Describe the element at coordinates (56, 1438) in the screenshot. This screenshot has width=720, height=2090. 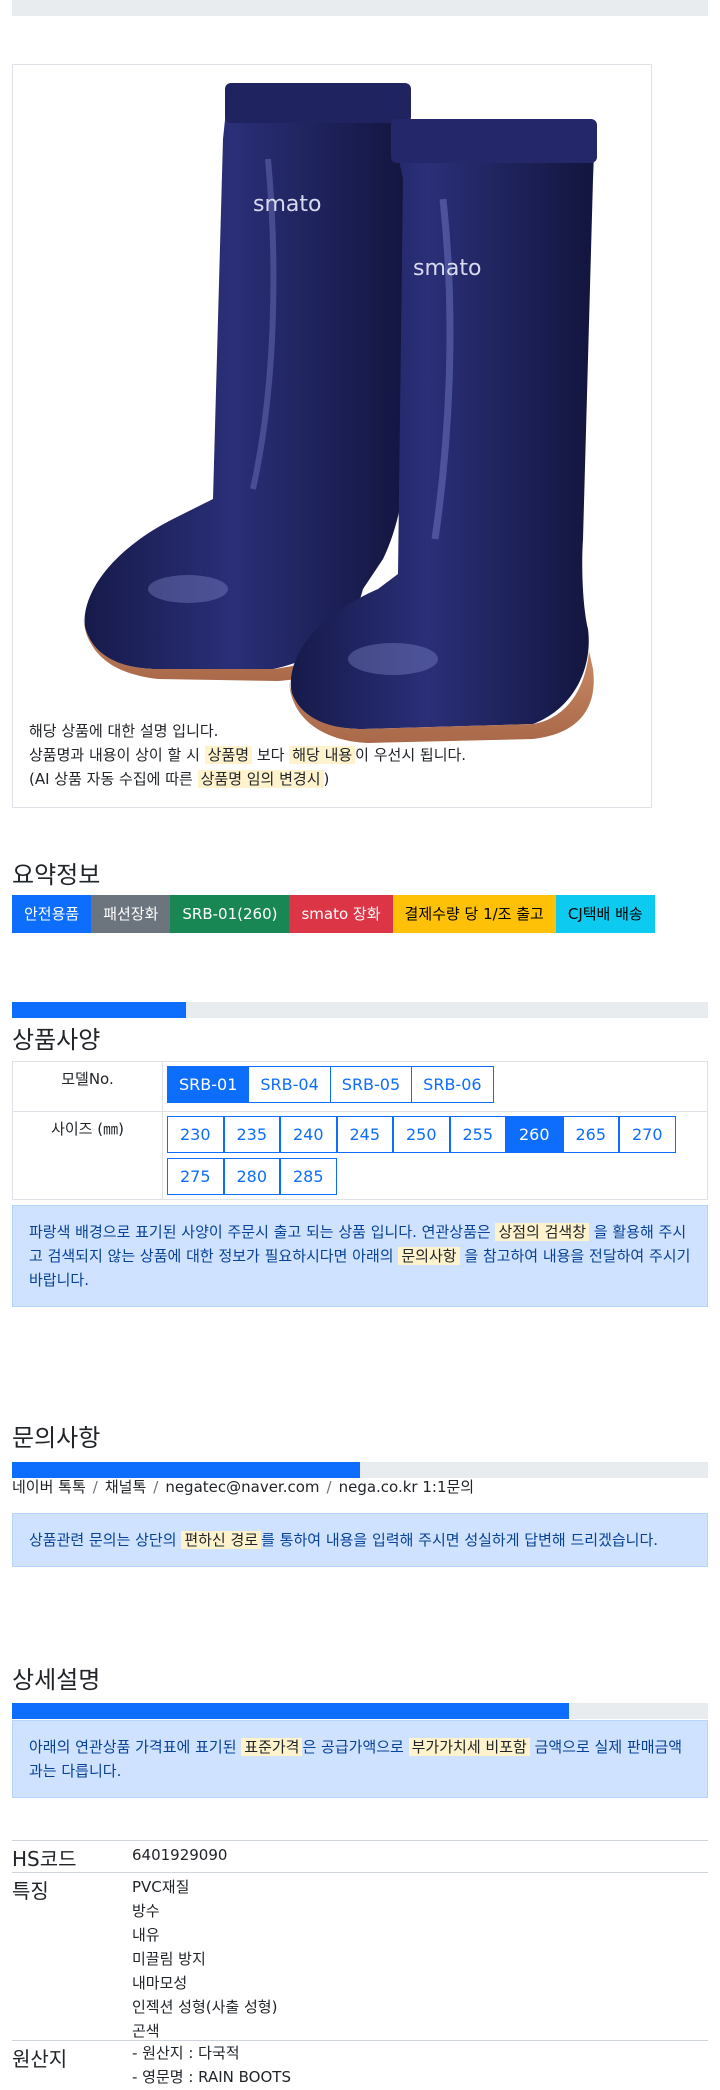
I see `inquiry-title: 문의사항` at that location.